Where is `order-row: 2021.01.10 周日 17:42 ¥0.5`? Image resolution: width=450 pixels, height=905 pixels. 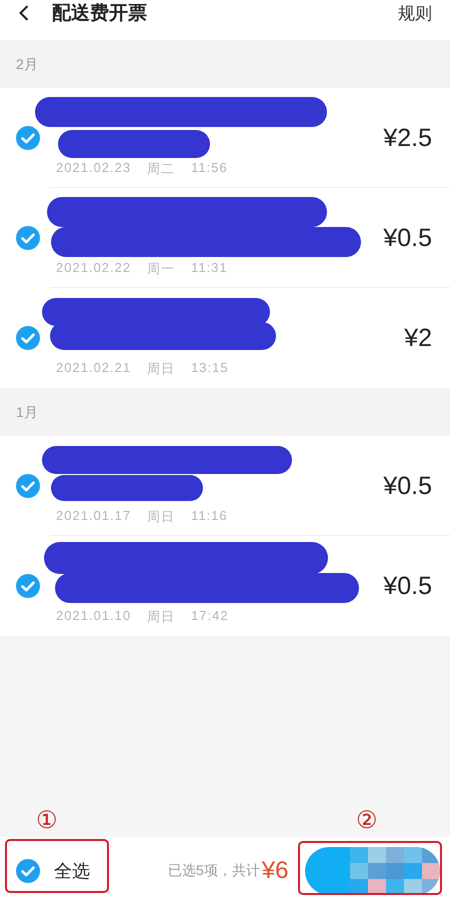
order-row: 2021.01.10 周日 17:42 ¥0.5 is located at coordinates (225, 586).